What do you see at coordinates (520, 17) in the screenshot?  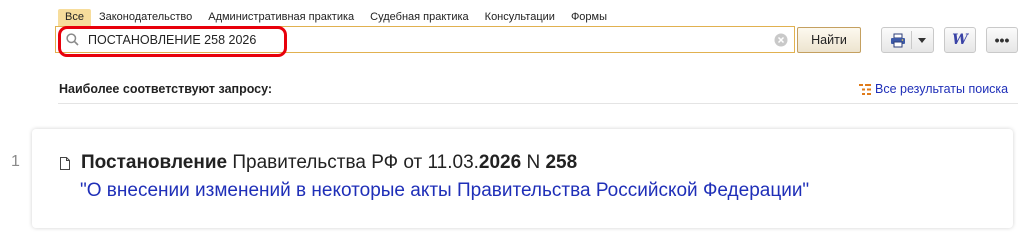 I see `tab-consultations: Консультации` at bounding box center [520, 17].